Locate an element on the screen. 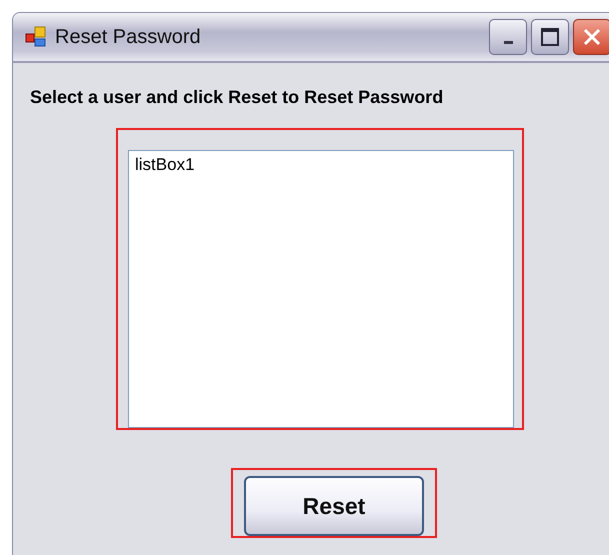 The width and height of the screenshot is (609, 555). maximize-button is located at coordinates (550, 37).